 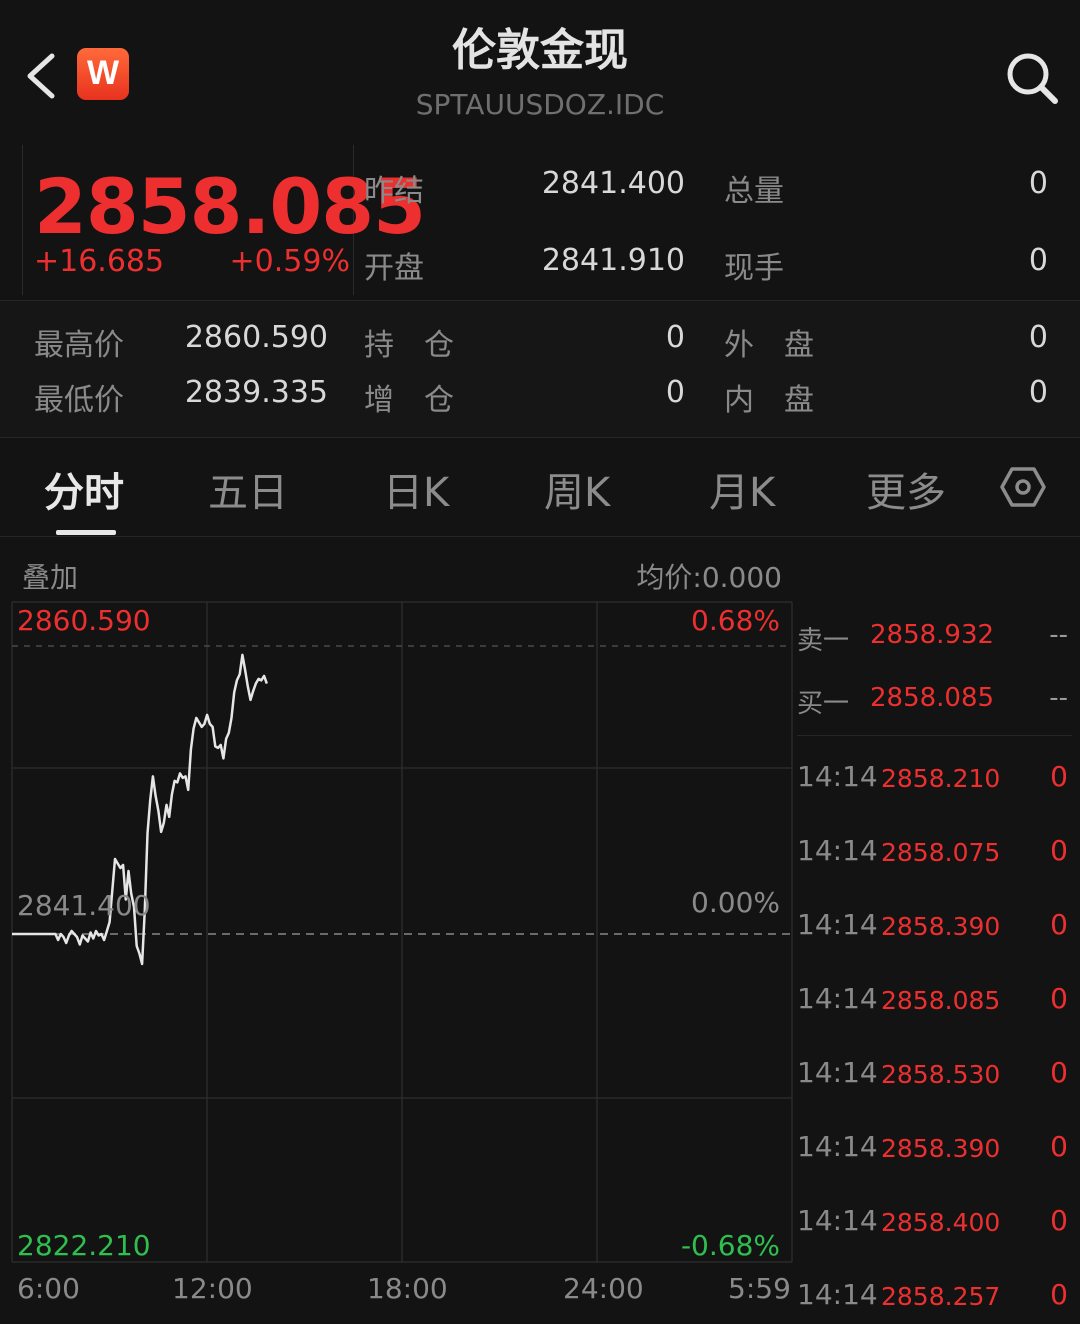 I want to click on search-button, so click(x=1031, y=77).